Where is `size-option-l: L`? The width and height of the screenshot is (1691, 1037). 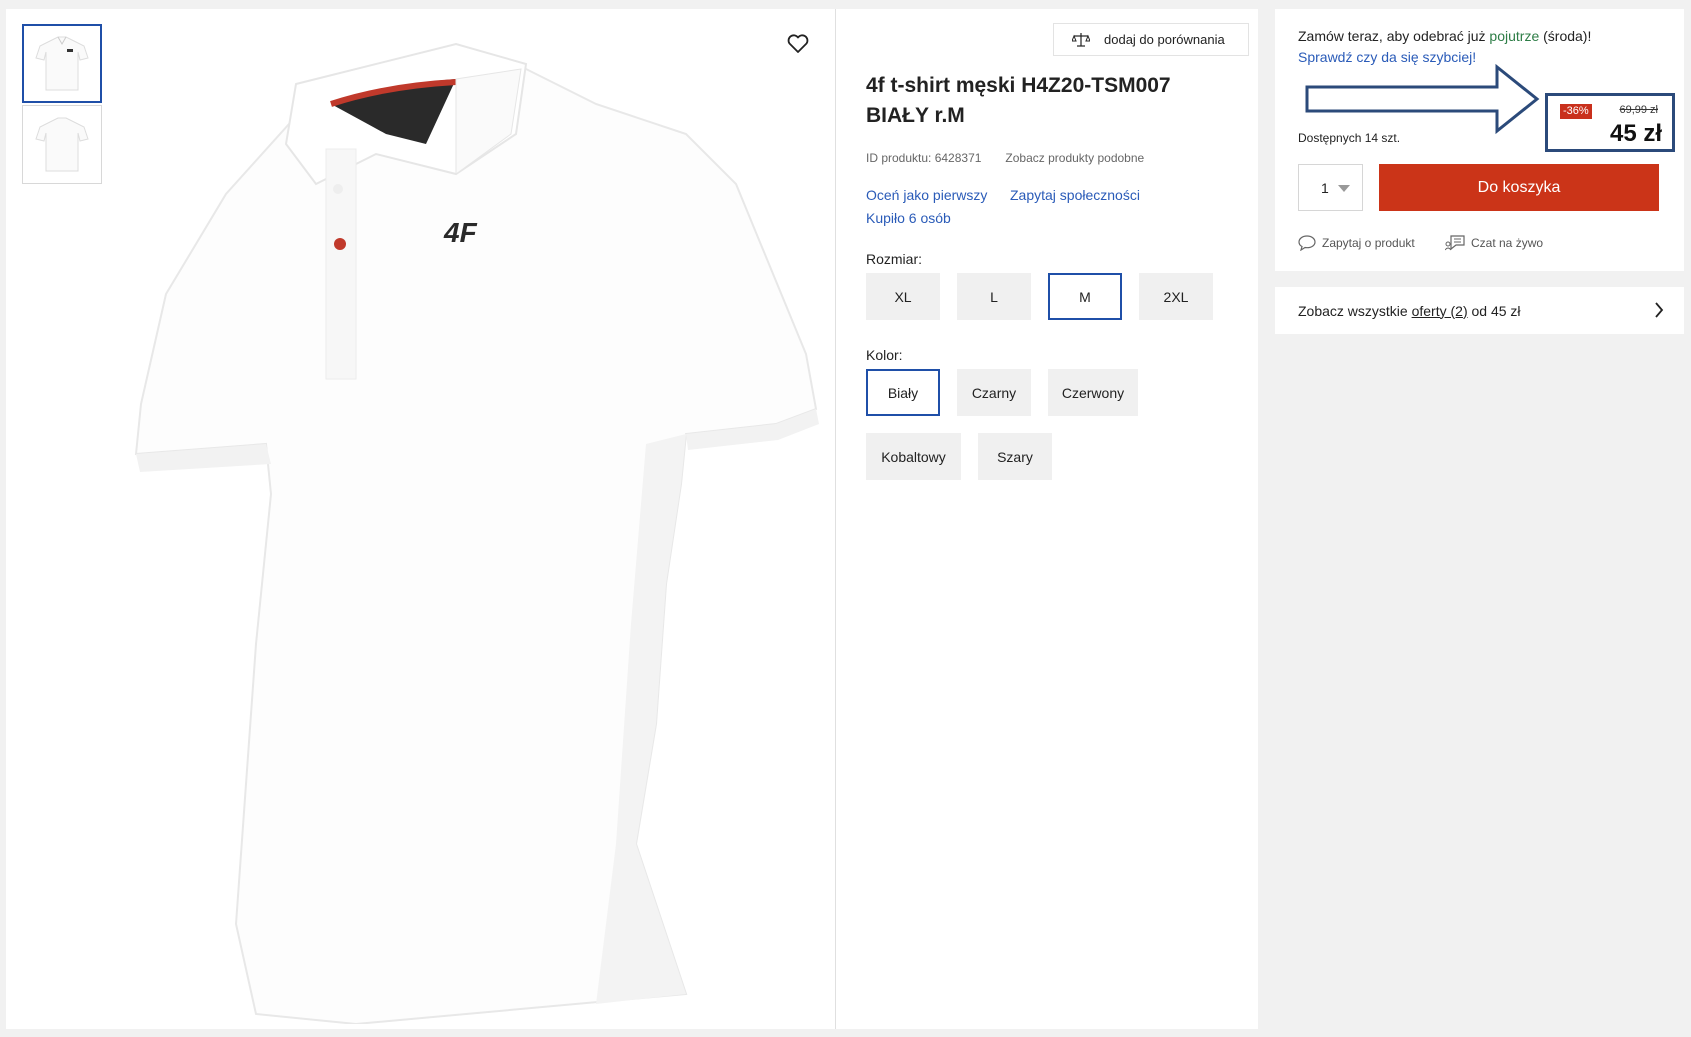
size-option-l: L is located at coordinates (994, 296).